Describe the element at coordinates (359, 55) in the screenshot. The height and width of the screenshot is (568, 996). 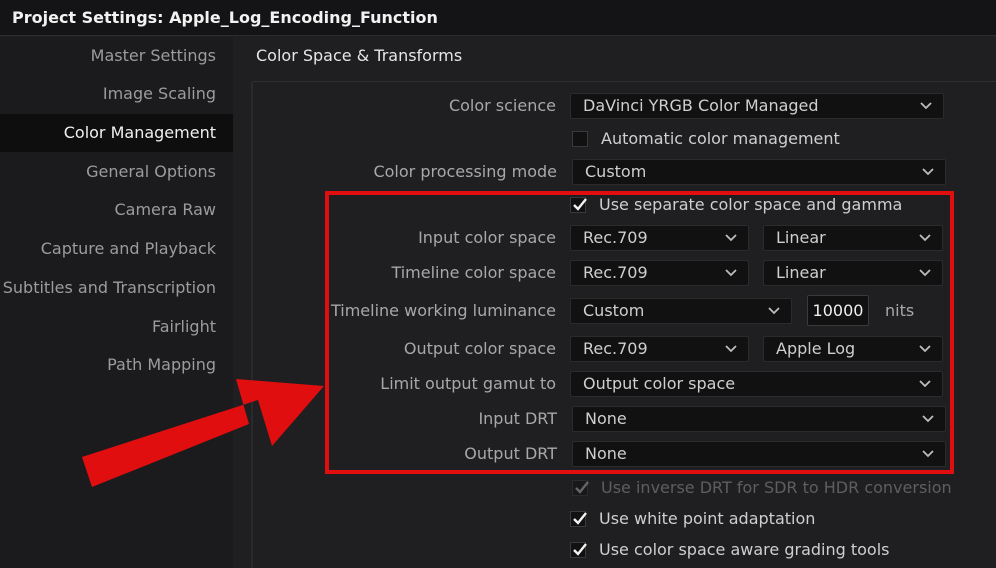
I see `section-title: Color Space & Transforms` at that location.